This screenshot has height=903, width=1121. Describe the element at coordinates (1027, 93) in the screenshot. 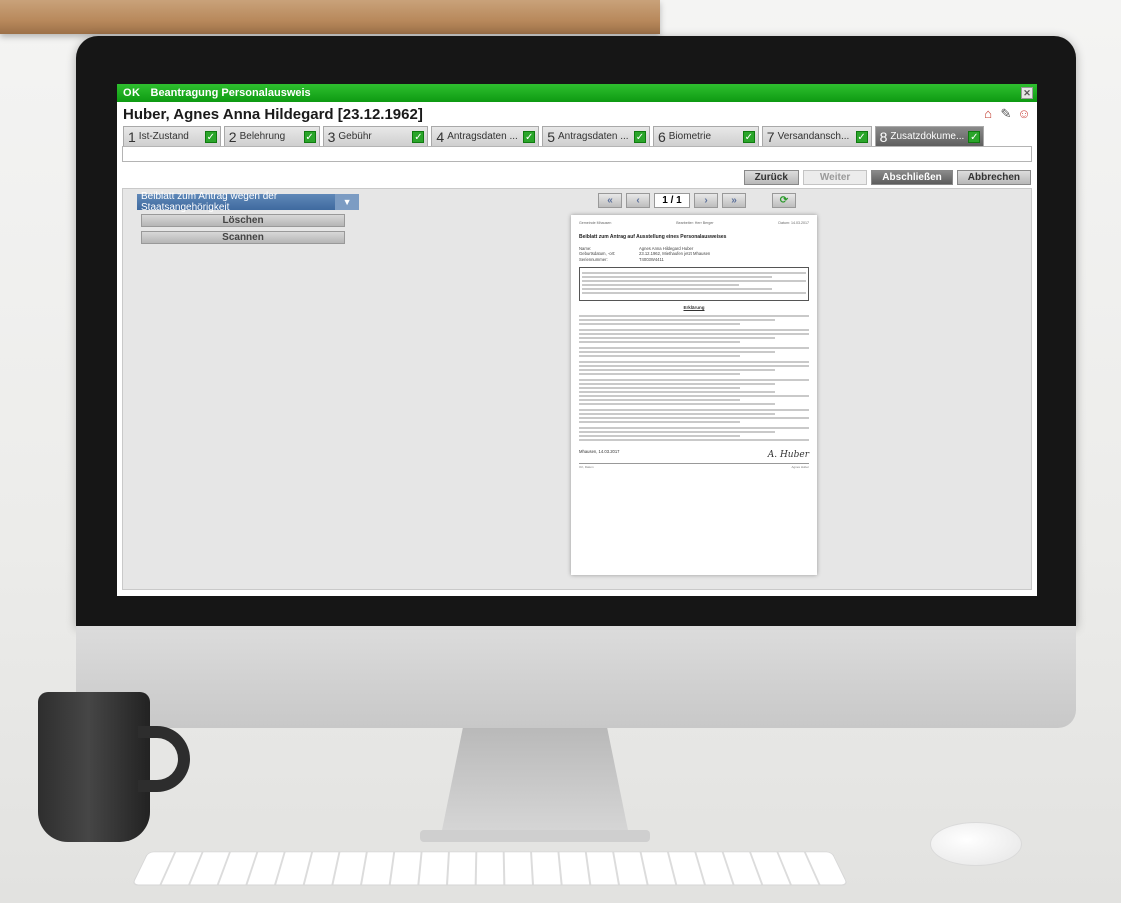

I see `close-icon: ✕` at that location.